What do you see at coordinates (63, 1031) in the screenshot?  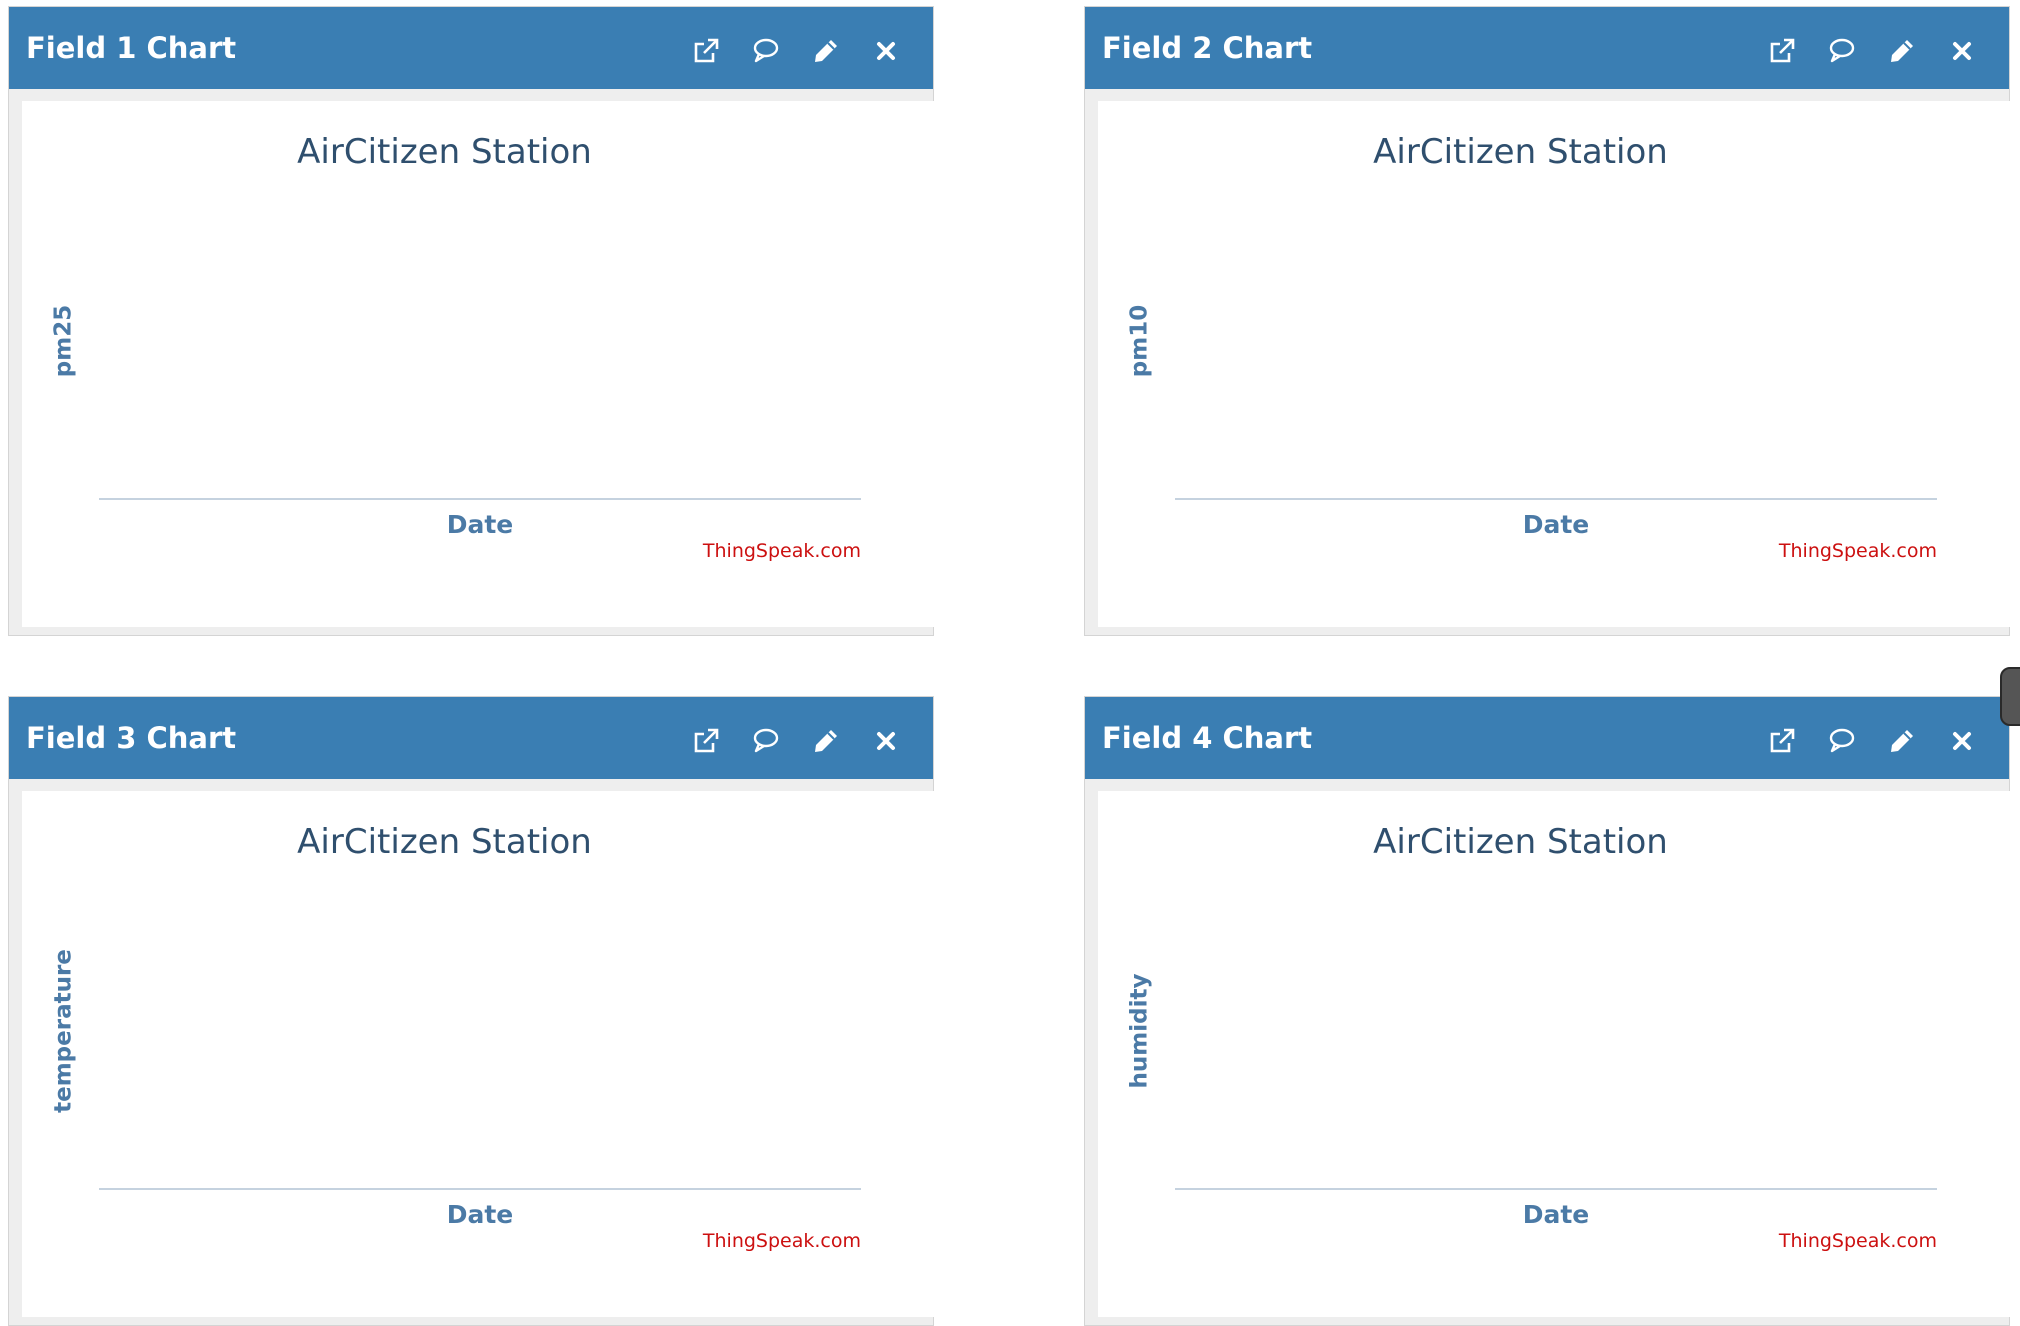 I see `y-axis-label: temperature` at bounding box center [63, 1031].